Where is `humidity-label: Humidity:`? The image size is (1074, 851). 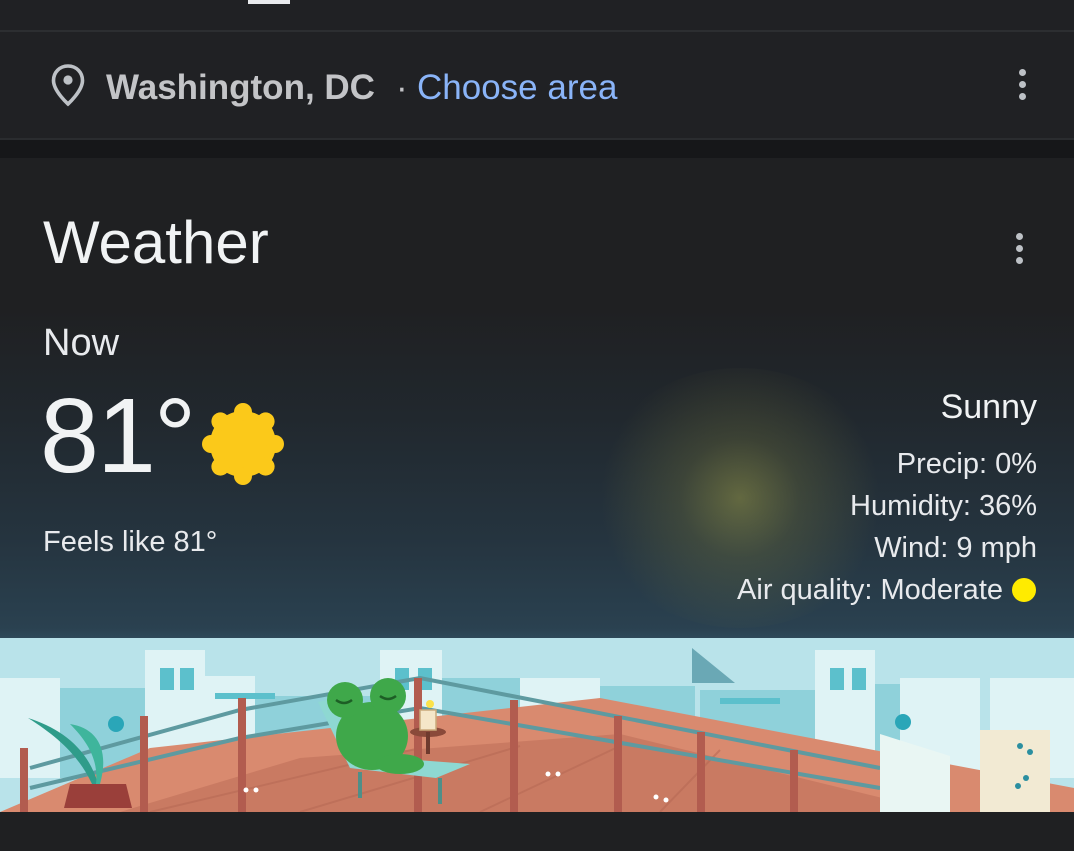 humidity-label: Humidity: is located at coordinates (910, 506).